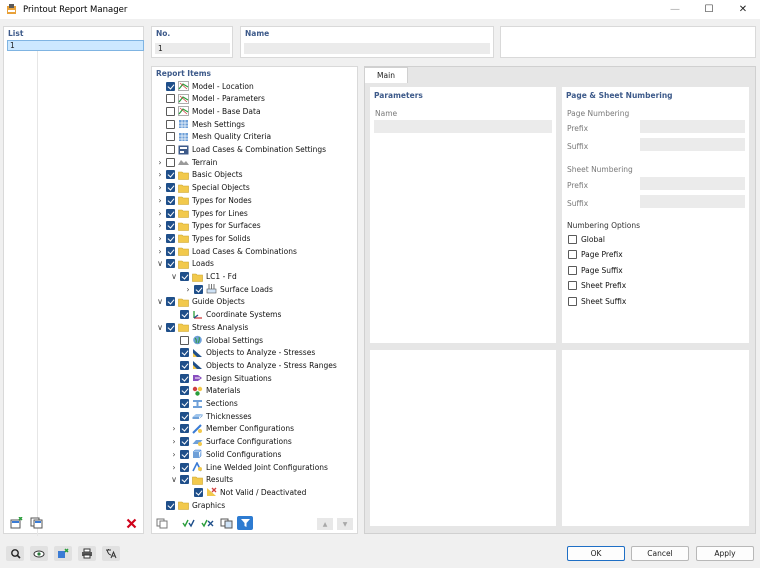 The width and height of the screenshot is (760, 568). What do you see at coordinates (210, 99) in the screenshot?
I see `tree-item: Model - Parameters` at bounding box center [210, 99].